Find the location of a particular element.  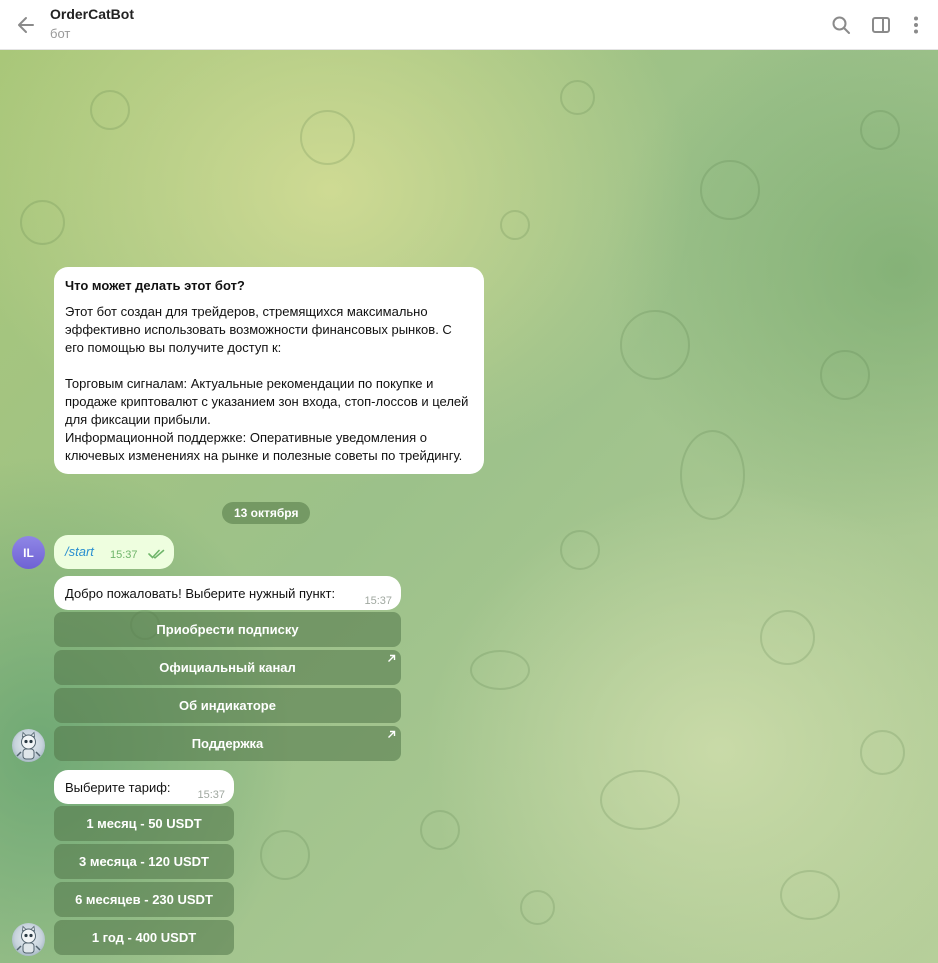

outgoing-message: /start 15:37 is located at coordinates (114, 552).